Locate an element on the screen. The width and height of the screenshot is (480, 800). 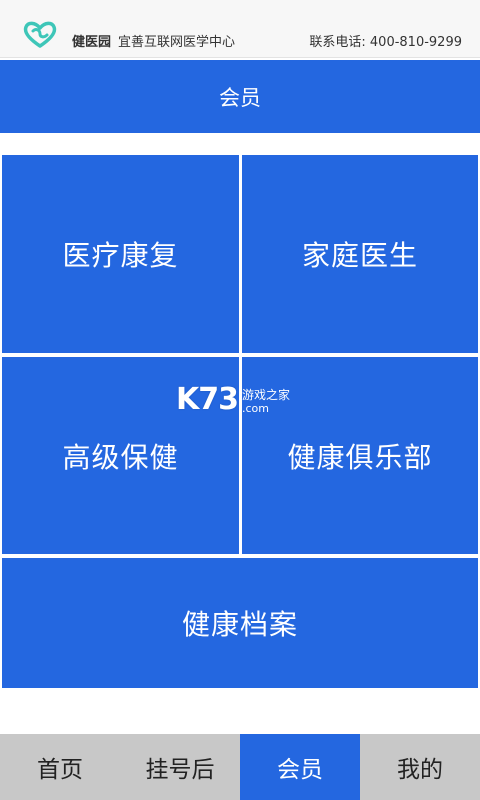
nav-registration: 挂号后 is located at coordinates (180, 767).